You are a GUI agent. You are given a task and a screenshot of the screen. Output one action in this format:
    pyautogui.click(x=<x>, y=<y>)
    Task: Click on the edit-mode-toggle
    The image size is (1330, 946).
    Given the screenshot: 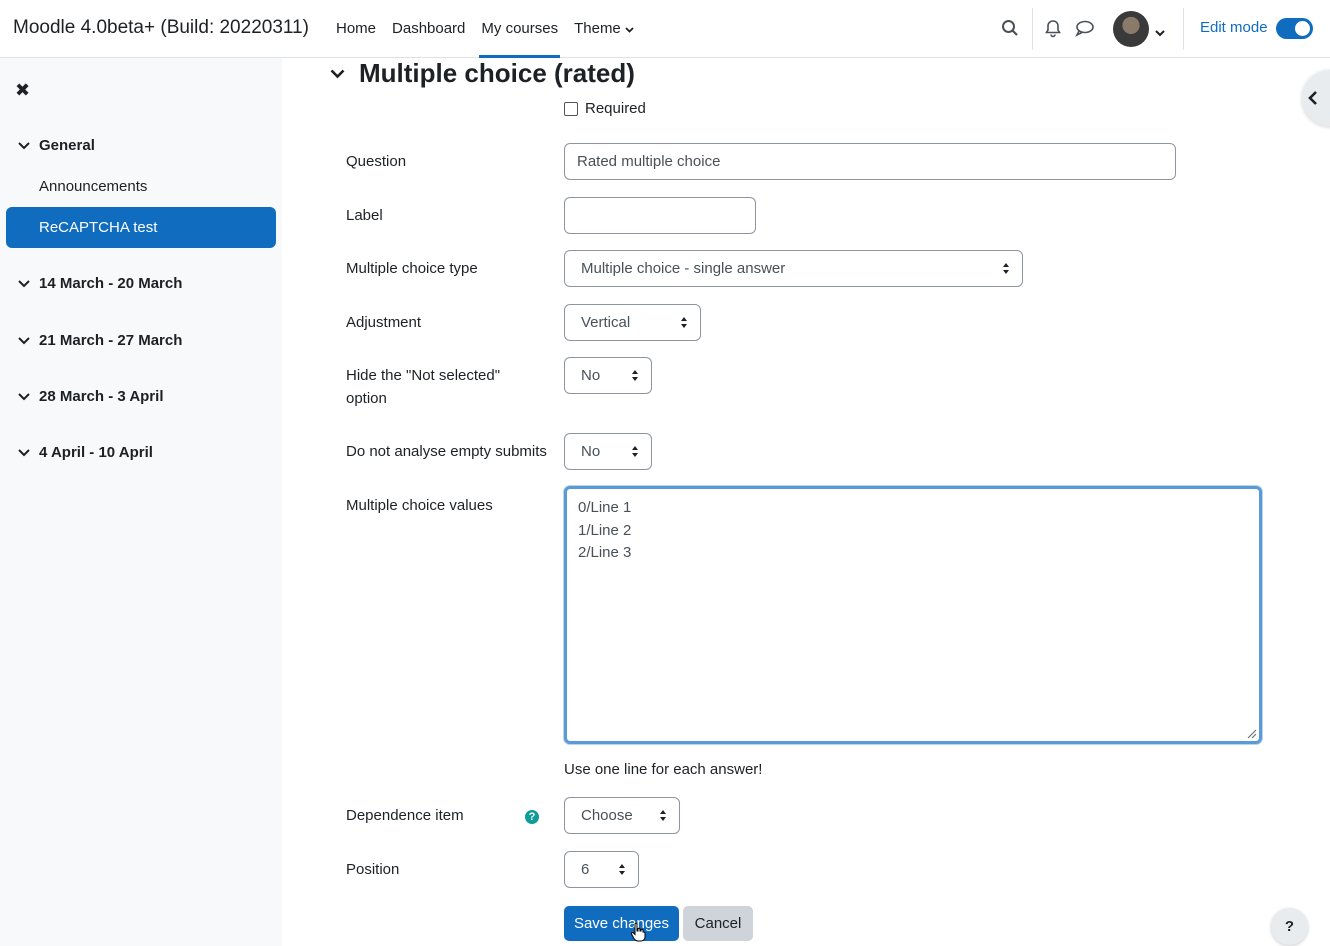 What is the action you would take?
    pyautogui.click(x=1294, y=28)
    